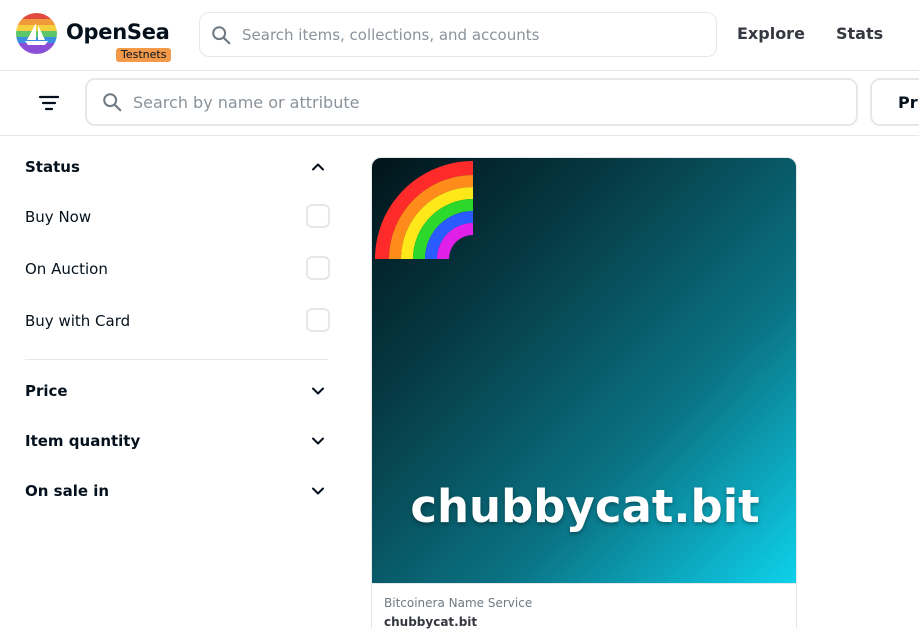 The image size is (919, 629). I want to click on collection-toolbar: Pri, so click(459, 103).